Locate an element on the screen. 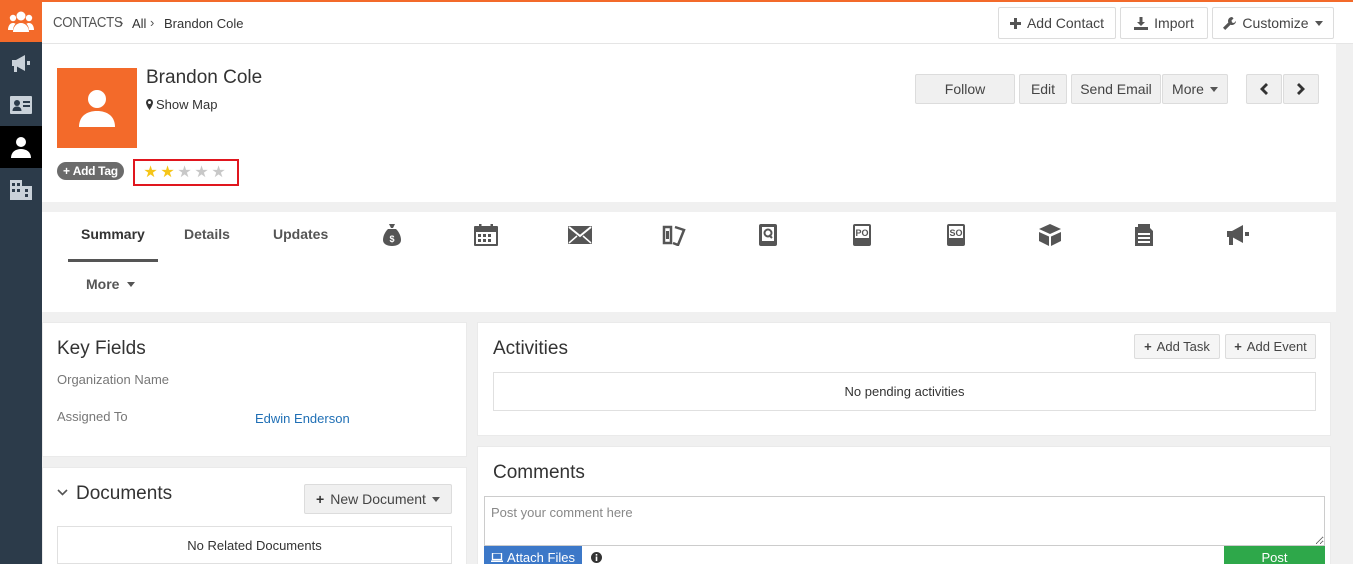 This screenshot has height=564, width=1353. activities-title: Activities is located at coordinates (530, 348).